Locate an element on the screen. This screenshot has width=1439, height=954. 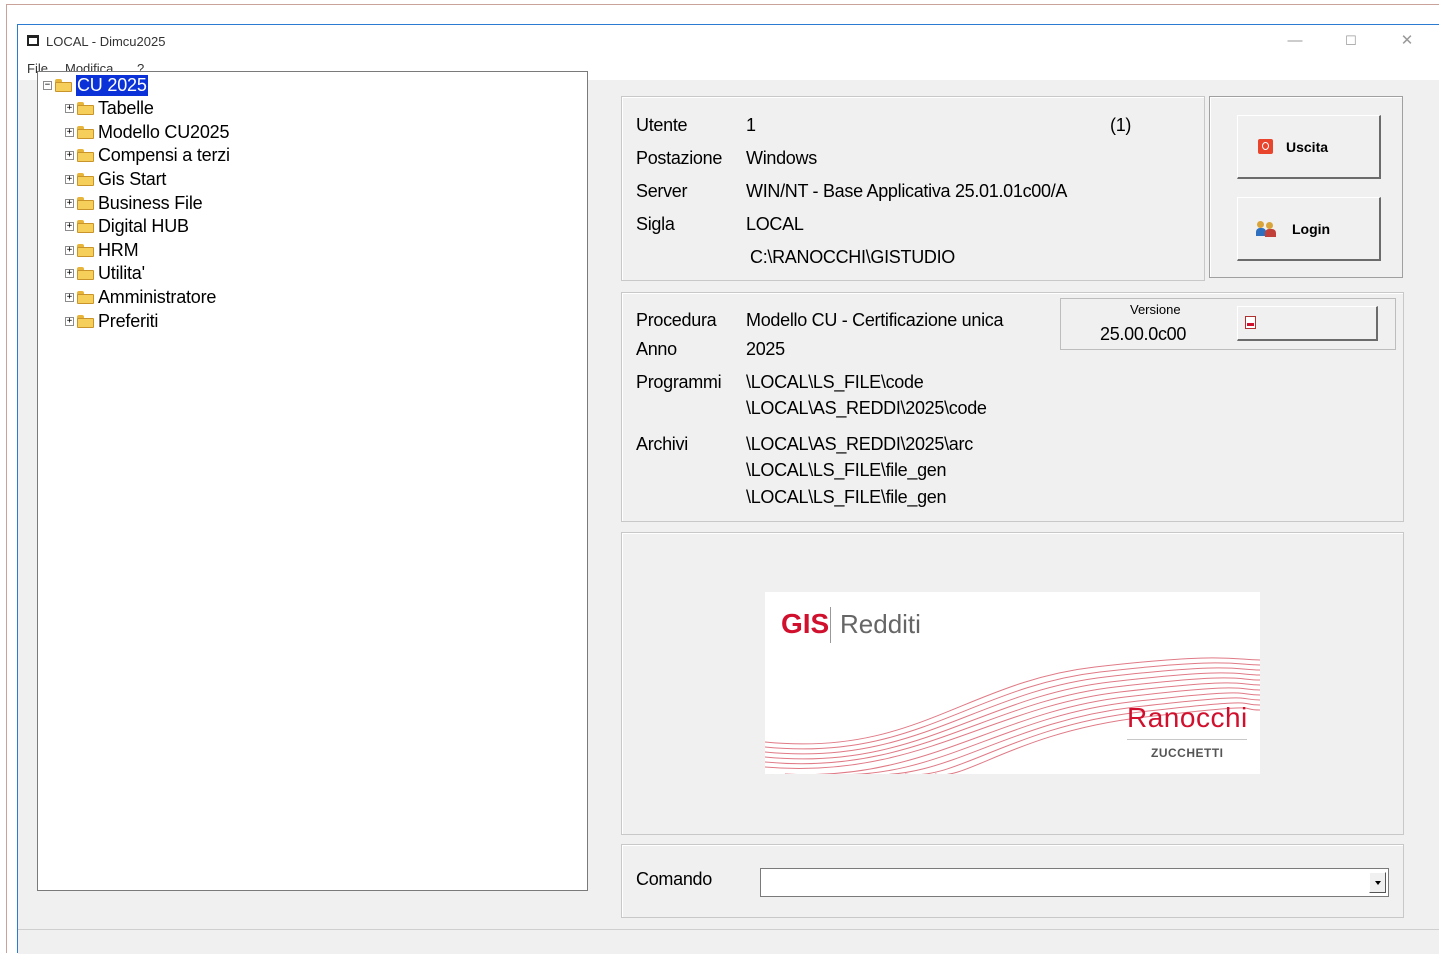
logo-redditi: Redditi is located at coordinates (880, 624).